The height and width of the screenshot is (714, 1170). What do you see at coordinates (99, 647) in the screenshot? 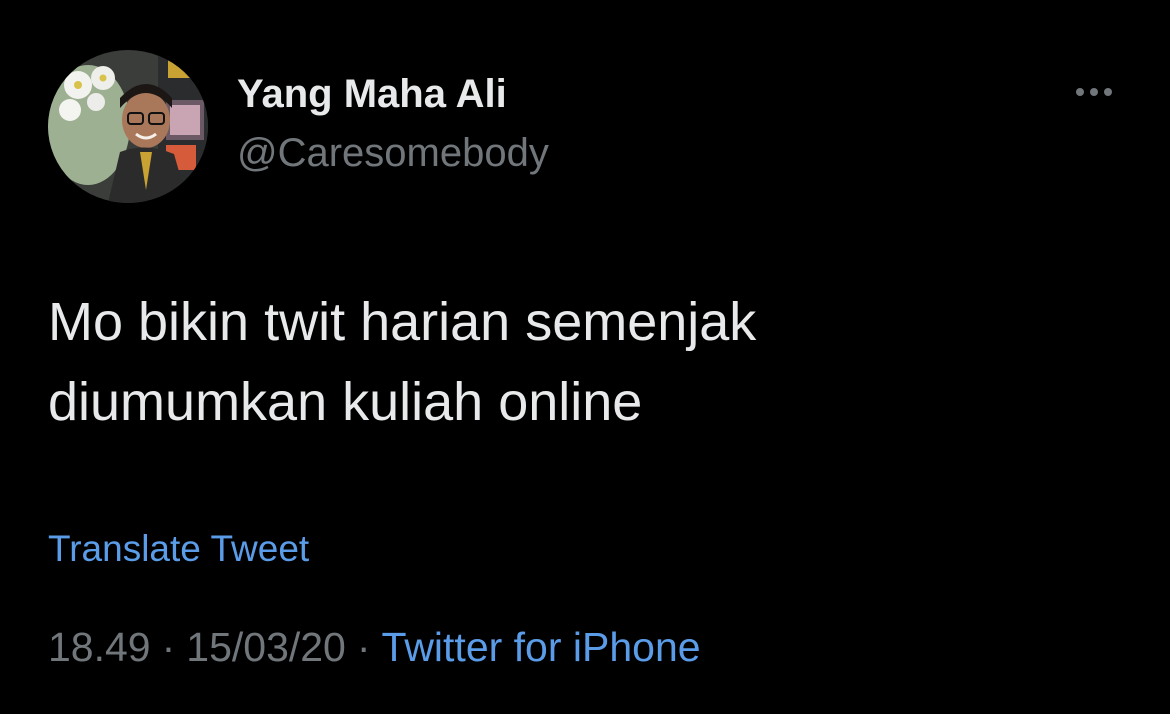
I see `tweet-time: 18.49` at bounding box center [99, 647].